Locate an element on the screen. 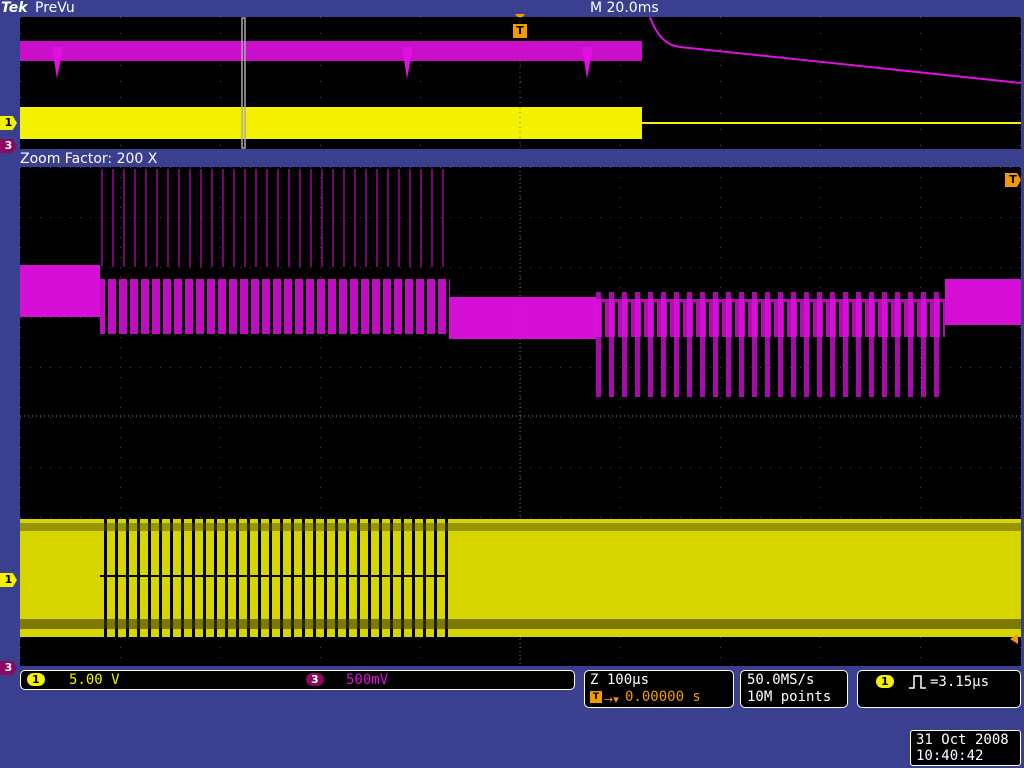 The width and height of the screenshot is (1024, 768). pulse-width-icon is located at coordinates (917, 682).